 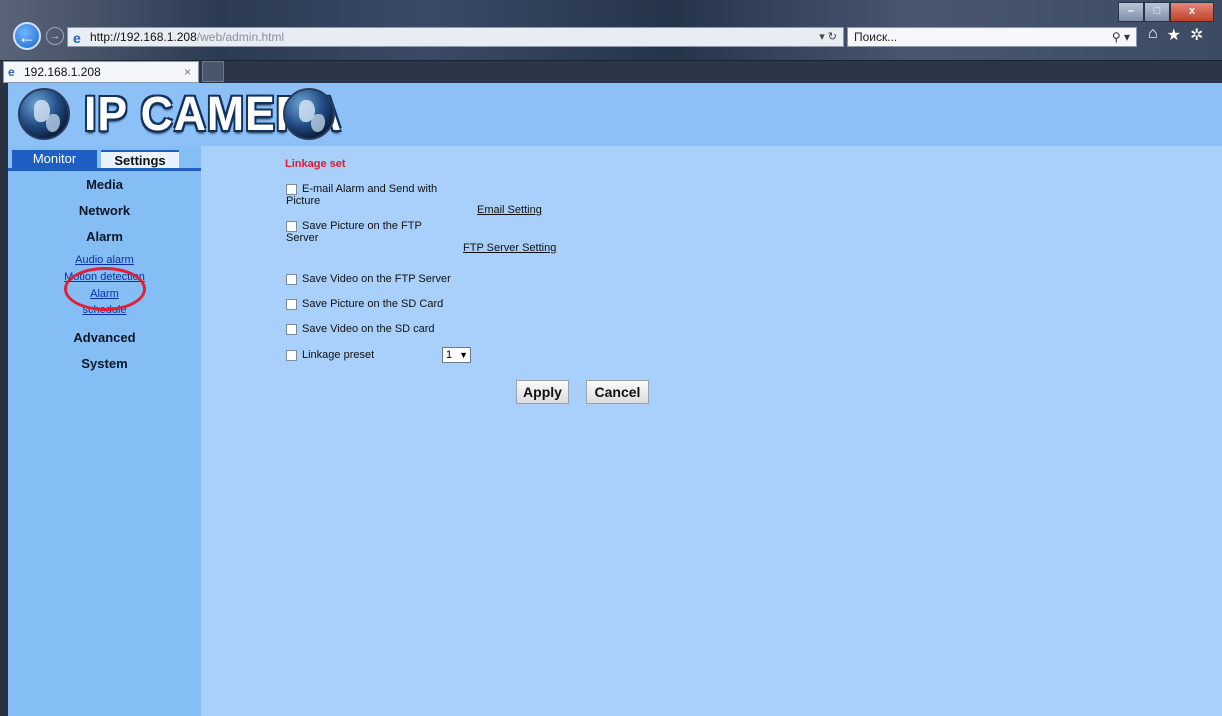 What do you see at coordinates (992, 37) in the screenshot?
I see `search-box: Поиск... ⚲ ▾` at bounding box center [992, 37].